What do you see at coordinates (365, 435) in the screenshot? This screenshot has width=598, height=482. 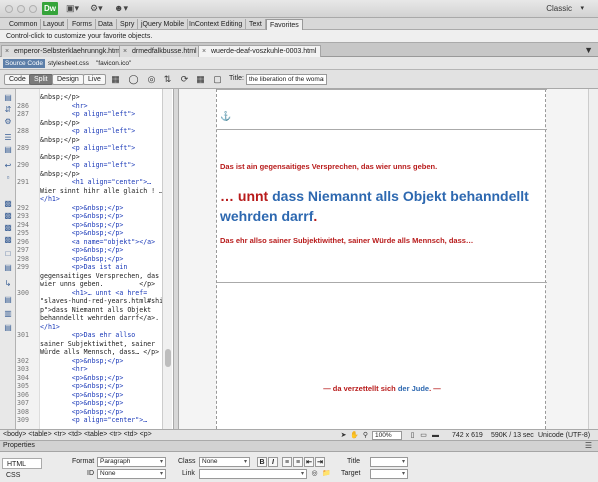 I see `zoom-tool-icon: ⚲` at bounding box center [365, 435].